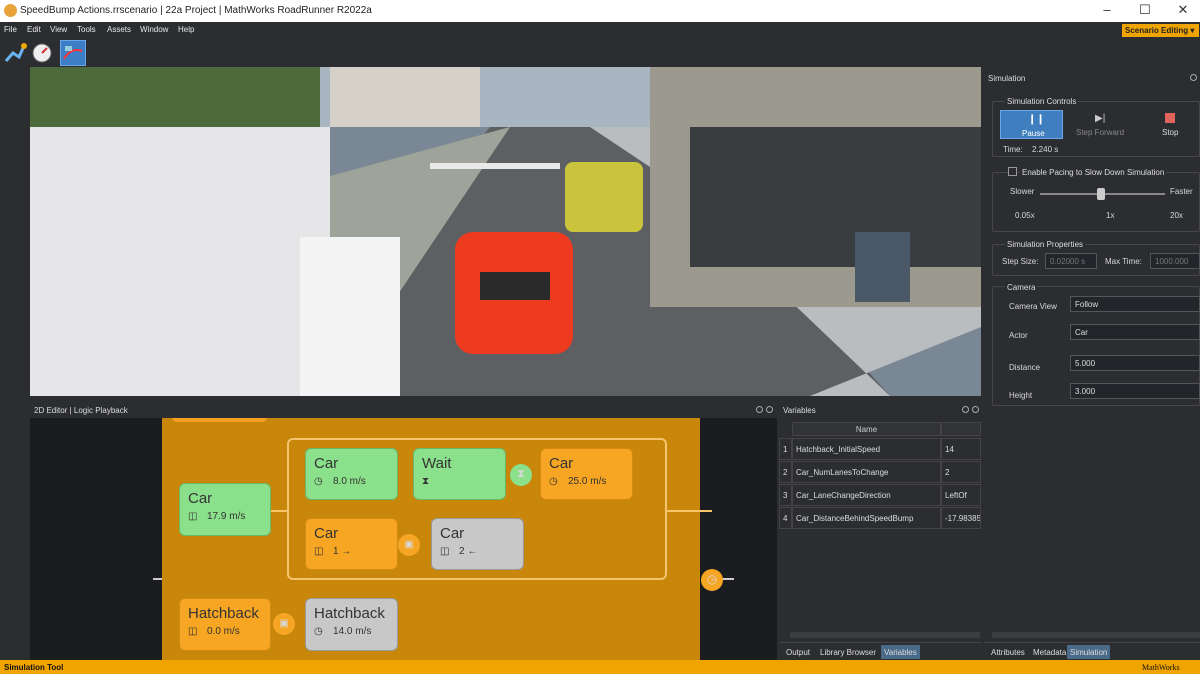  I want to click on logic-node-car-speed-2: Car ◷ 25.0 m/s, so click(586, 474).